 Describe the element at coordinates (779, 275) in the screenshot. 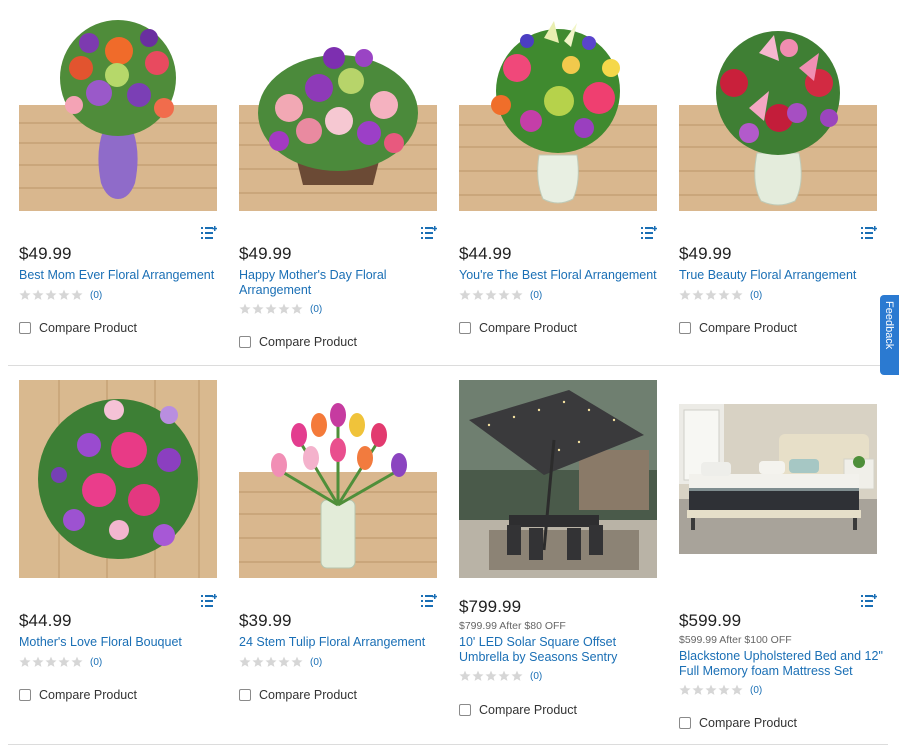

I see `product-title-link: True Beauty Floral Arrangement` at that location.